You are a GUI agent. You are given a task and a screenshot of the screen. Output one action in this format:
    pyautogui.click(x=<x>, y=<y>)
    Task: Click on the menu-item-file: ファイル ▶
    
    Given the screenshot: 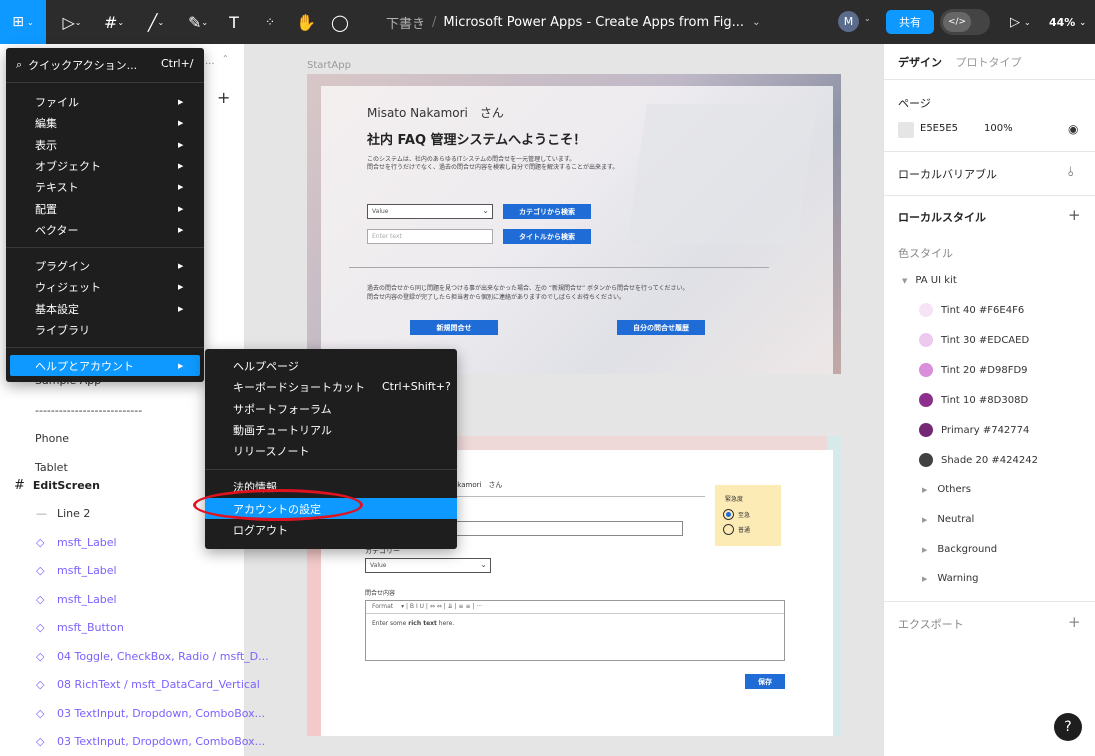 What is the action you would take?
    pyautogui.click(x=105, y=101)
    